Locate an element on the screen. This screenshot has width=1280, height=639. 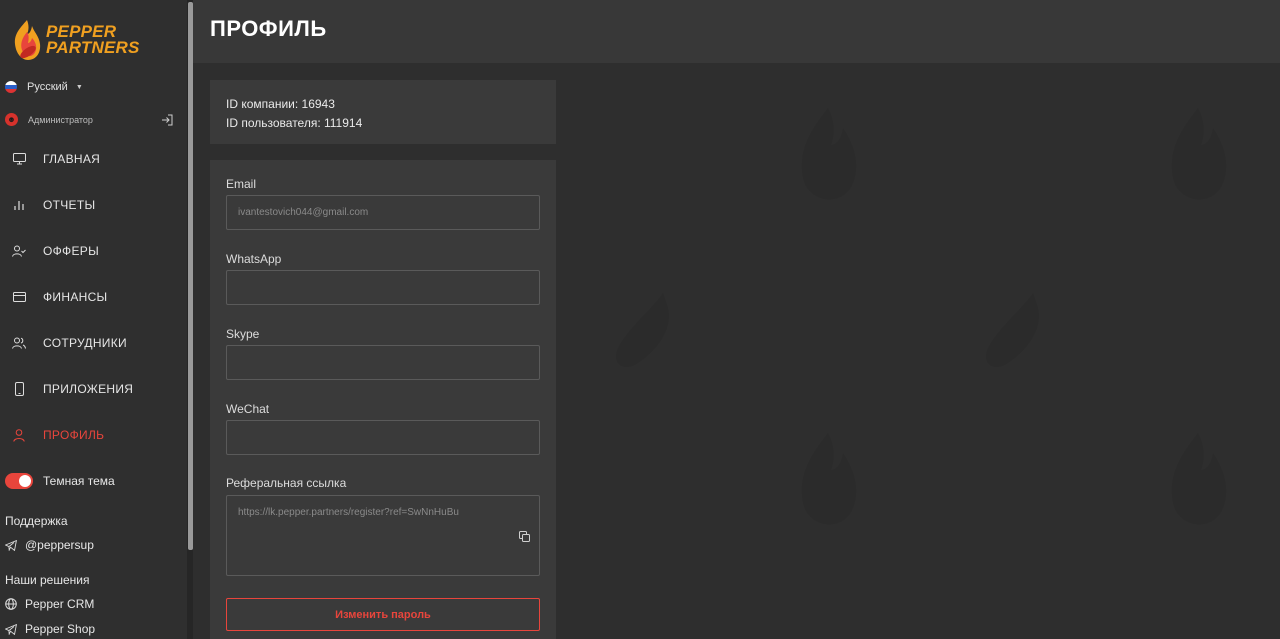
nav-item-staff: СОТРУДНИКИ is located at coordinates (93, 343).